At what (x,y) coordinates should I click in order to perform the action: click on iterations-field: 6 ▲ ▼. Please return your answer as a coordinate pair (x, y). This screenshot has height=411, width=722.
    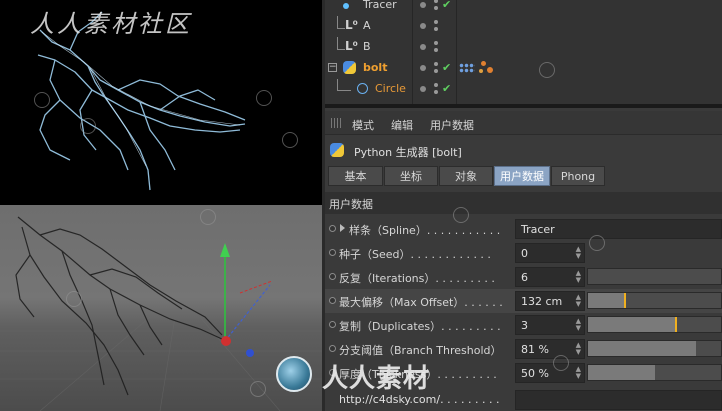
    Looking at the image, I should click on (550, 277).